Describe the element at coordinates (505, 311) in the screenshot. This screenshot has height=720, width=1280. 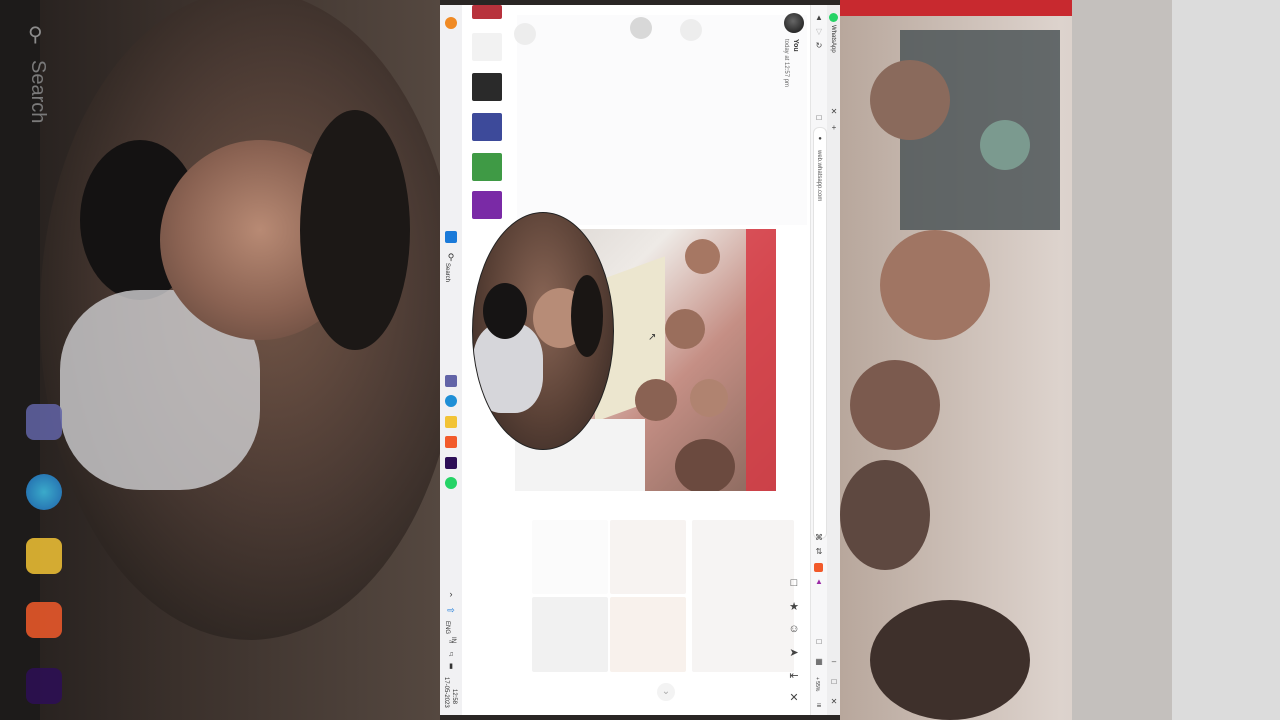
I see `webcam-microphone` at that location.